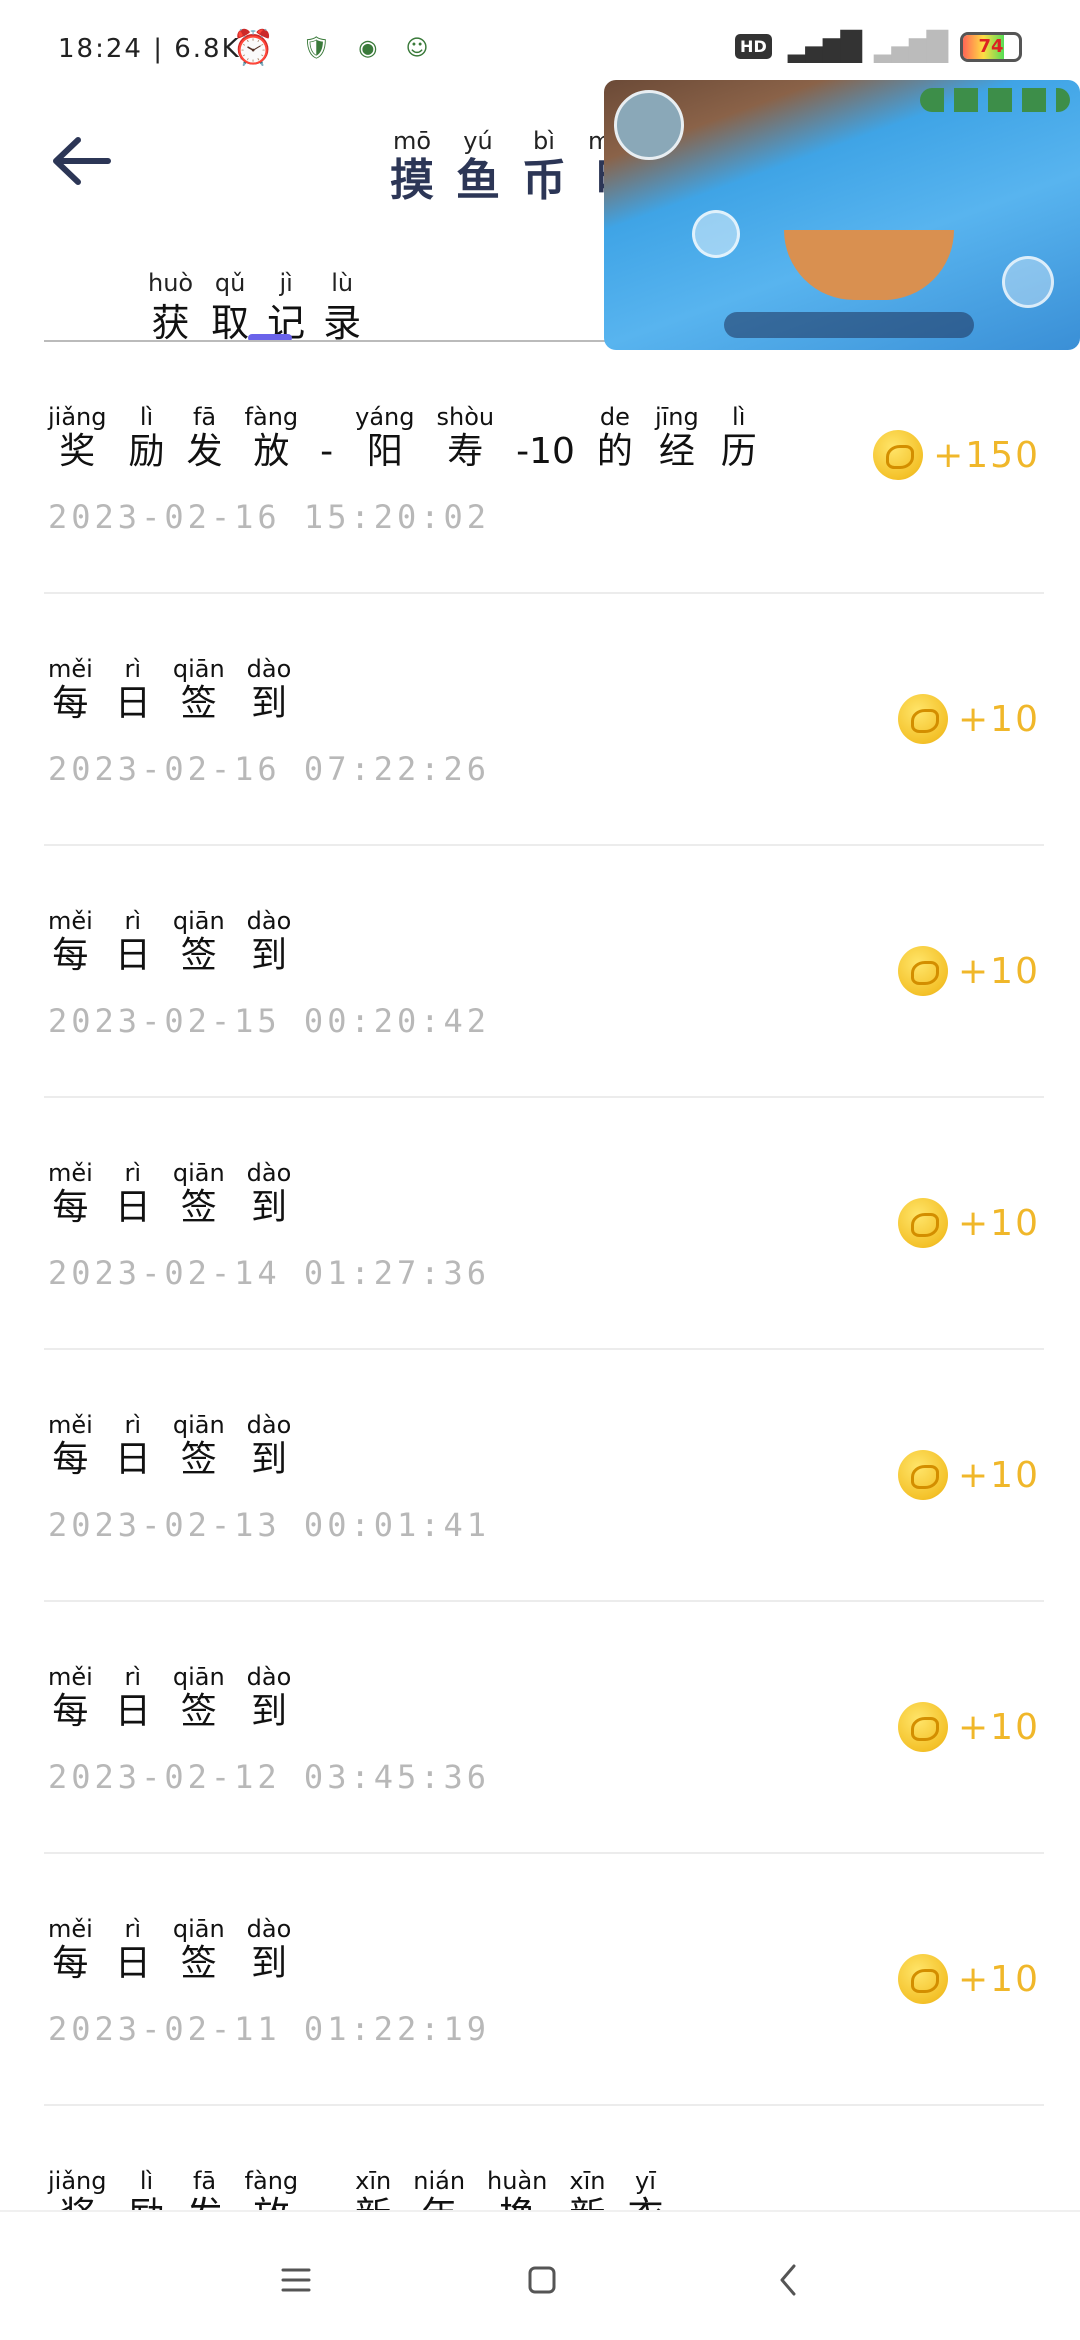 The image size is (1080, 2340). Describe the element at coordinates (649, 125) in the screenshot. I see `game-minimap` at that location.